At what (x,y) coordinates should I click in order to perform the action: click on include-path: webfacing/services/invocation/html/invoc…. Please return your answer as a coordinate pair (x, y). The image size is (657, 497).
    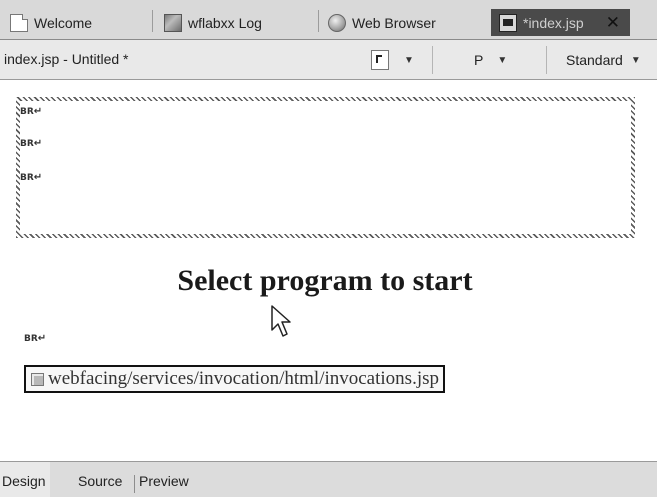
    Looking at the image, I should click on (243, 378).